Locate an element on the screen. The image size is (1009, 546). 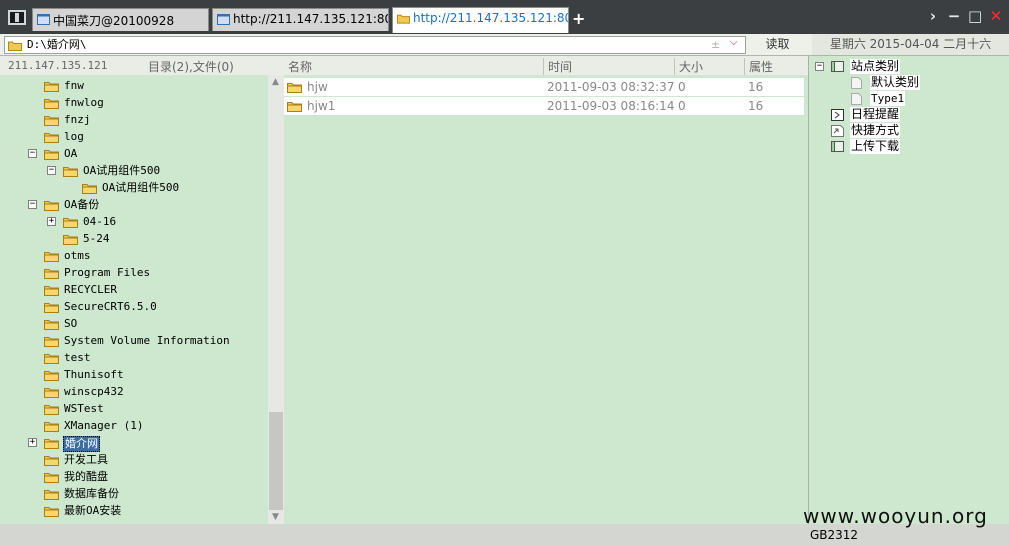
site-tree-label: 默认类别 is located at coordinates (895, 82).